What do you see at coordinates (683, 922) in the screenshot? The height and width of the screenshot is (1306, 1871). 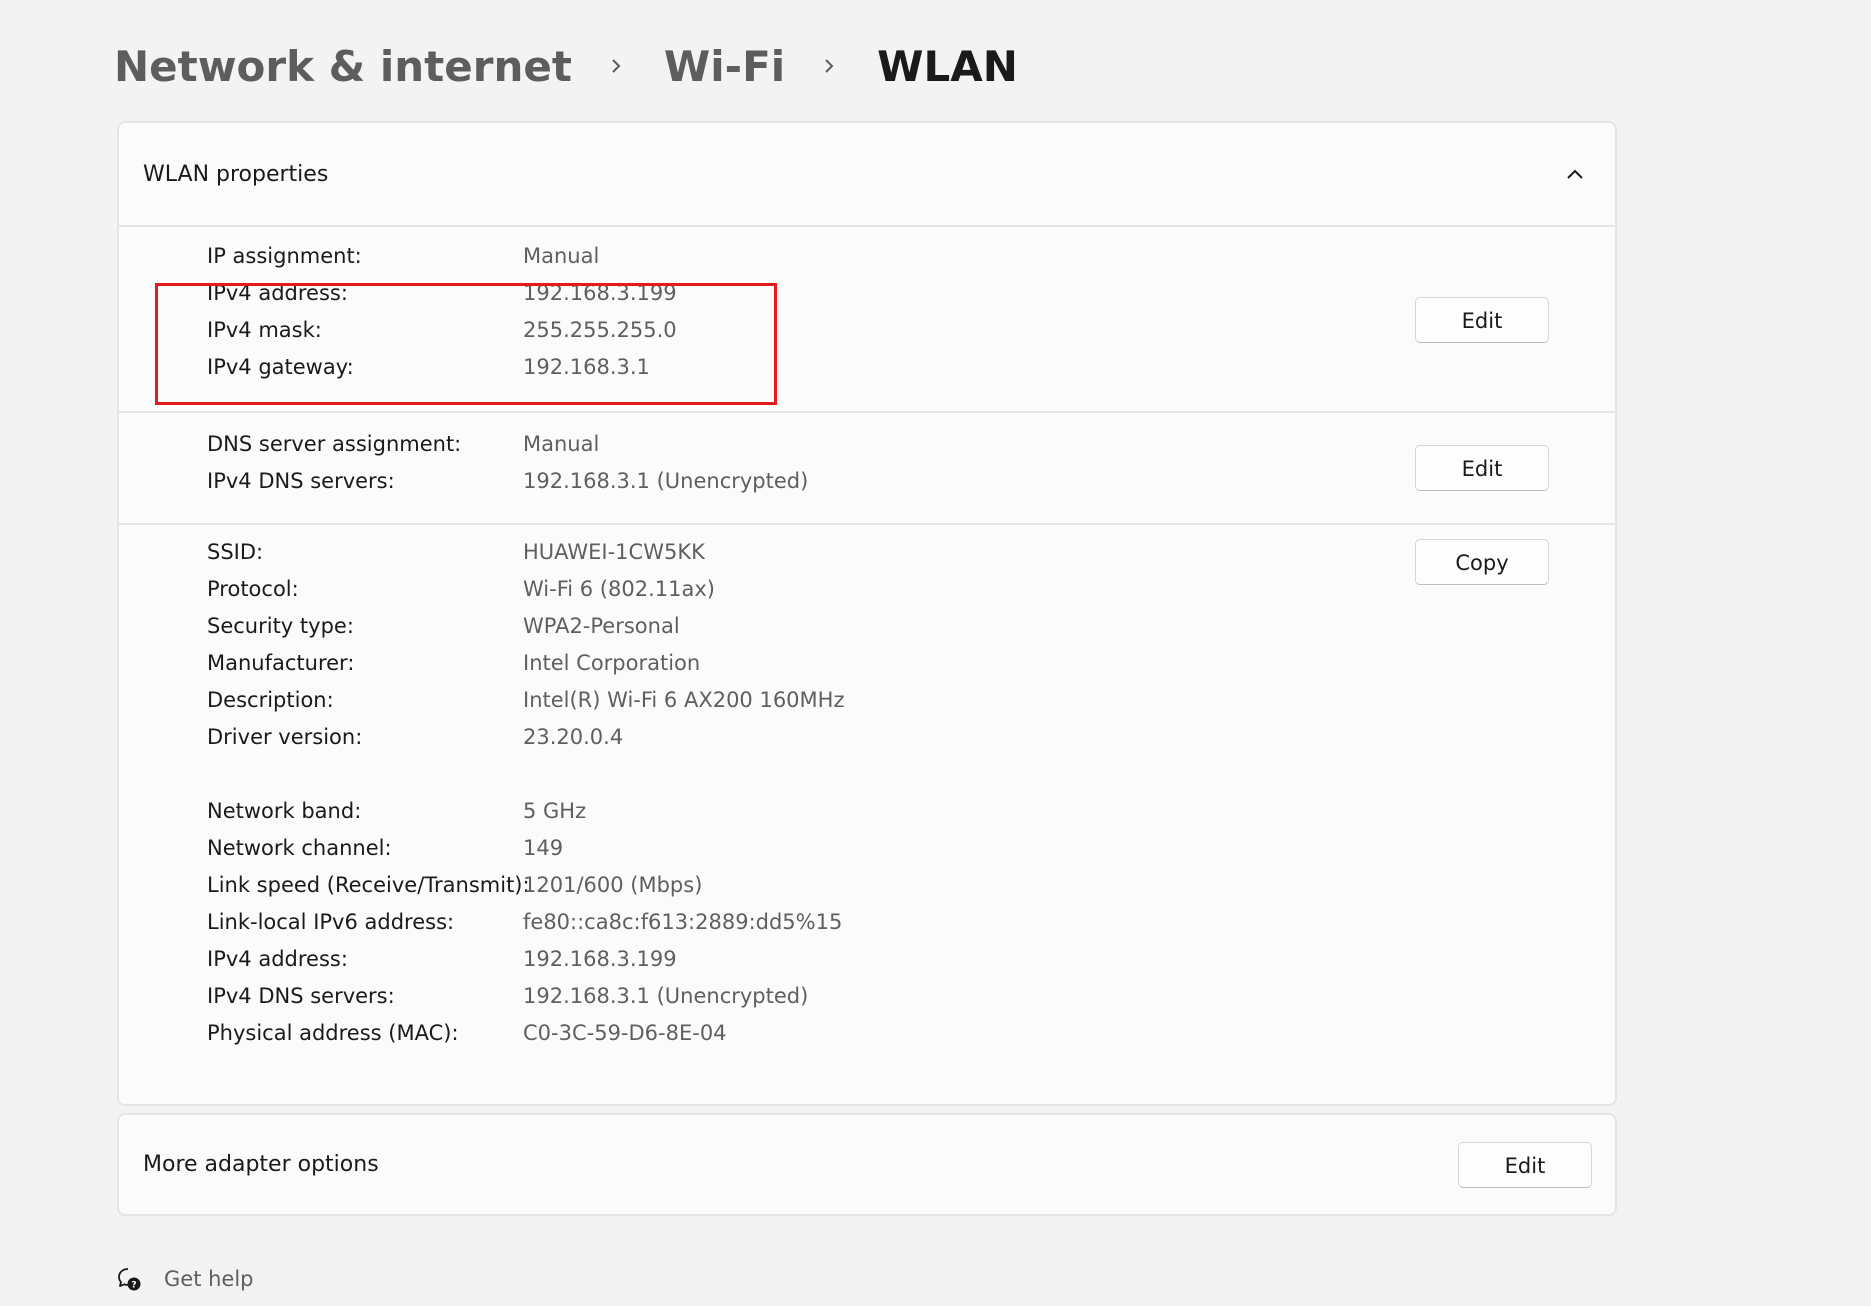 I see `row-value: fe80::ca8c:f613:2889:dd5%15` at bounding box center [683, 922].